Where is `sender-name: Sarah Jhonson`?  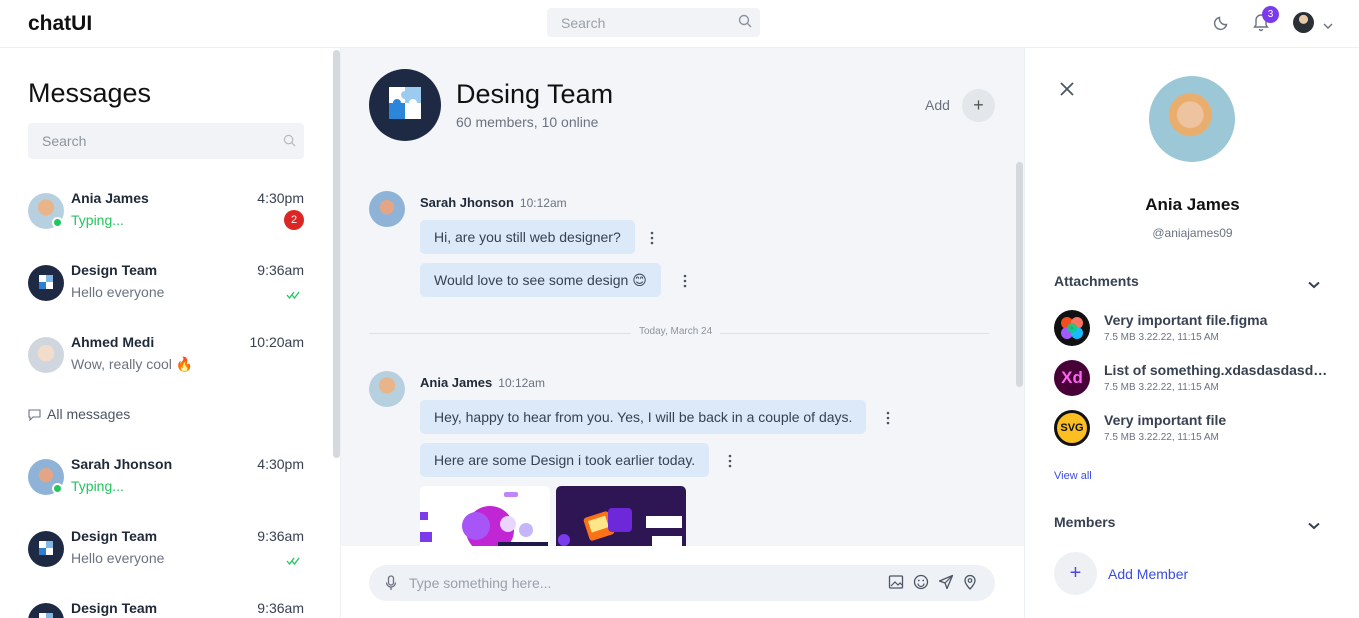
sender-name: Sarah Jhonson is located at coordinates (467, 202).